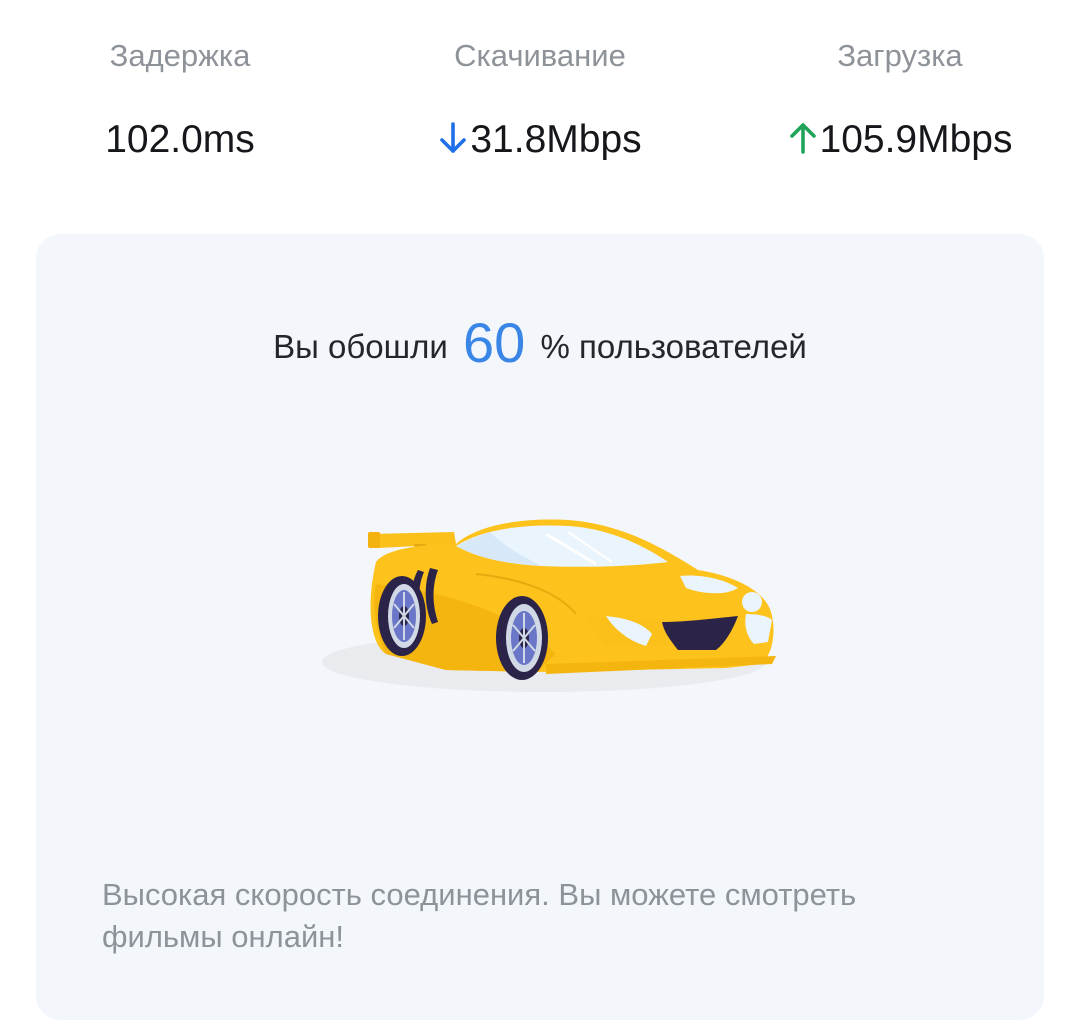  I want to click on upload-stat: Загрузка 105.9Mbps, so click(900, 100).